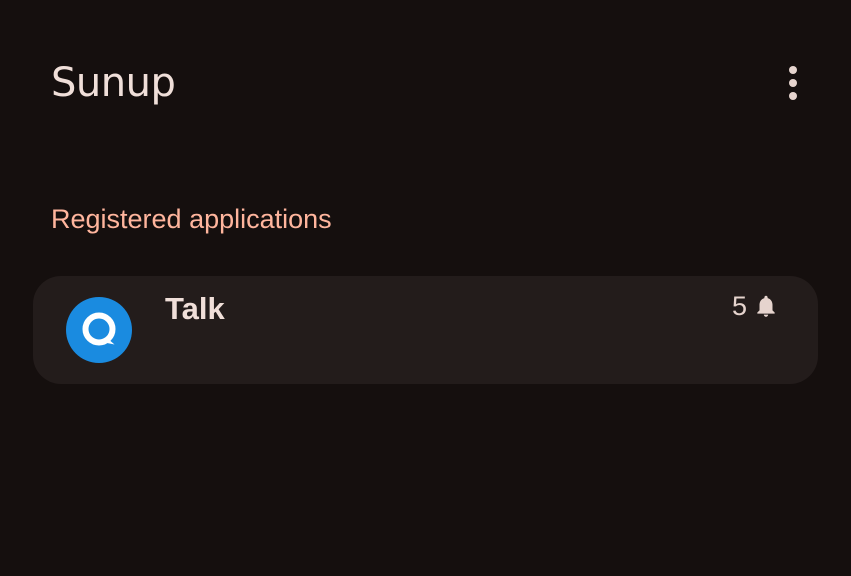 The image size is (851, 576). Describe the element at coordinates (99, 330) in the screenshot. I see `nextcloud-talk-icon` at that location.